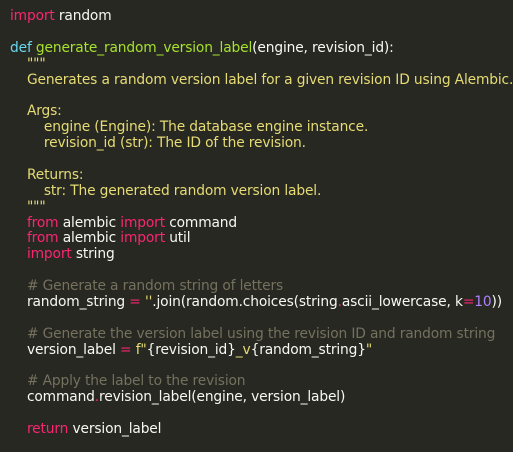  Describe the element at coordinates (60, 397) in the screenshot. I see `object-name: command` at that location.